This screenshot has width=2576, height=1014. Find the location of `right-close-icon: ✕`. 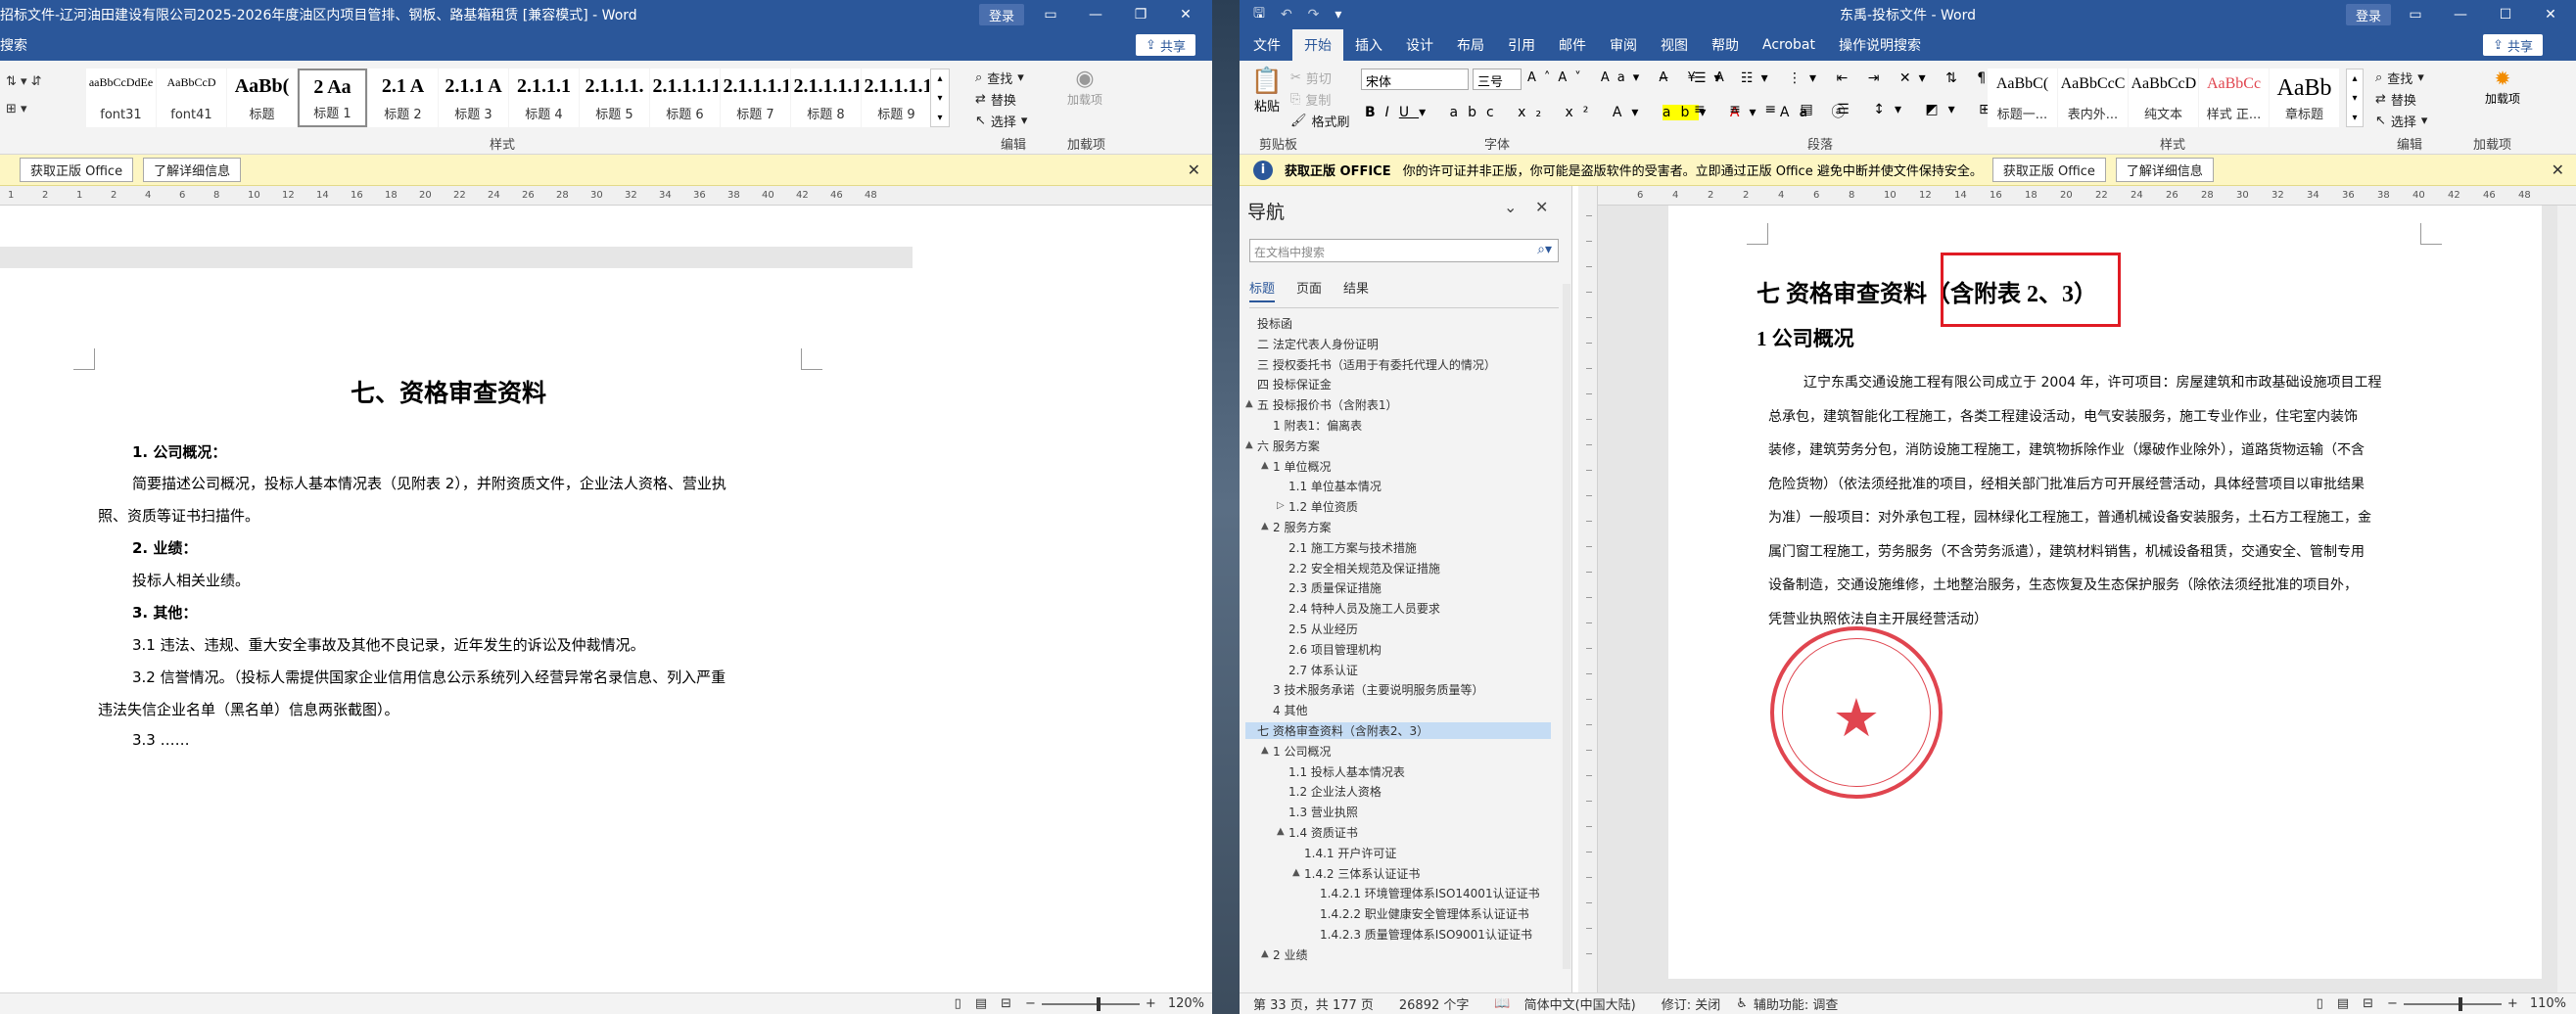

right-close-icon: ✕ is located at coordinates (2551, 15).